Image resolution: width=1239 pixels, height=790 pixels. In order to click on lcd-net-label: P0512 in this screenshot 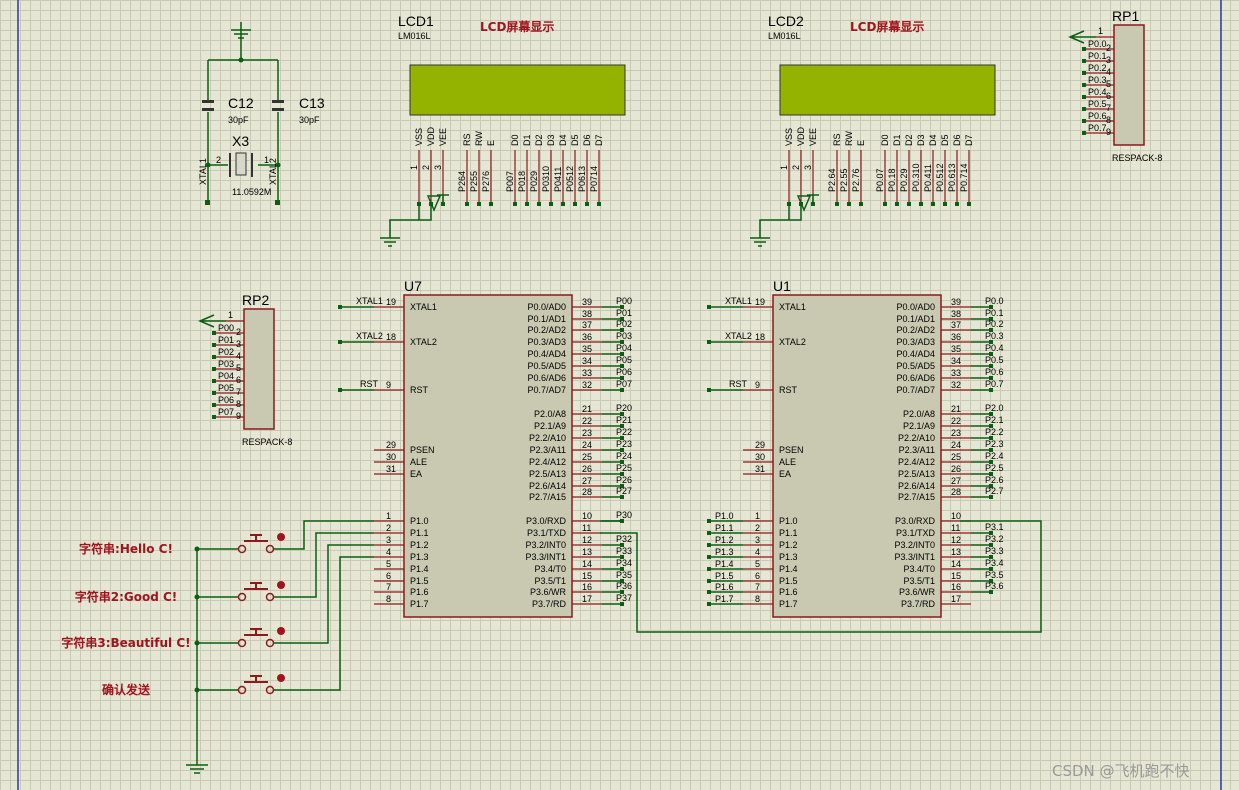, I will do `click(570, 179)`.